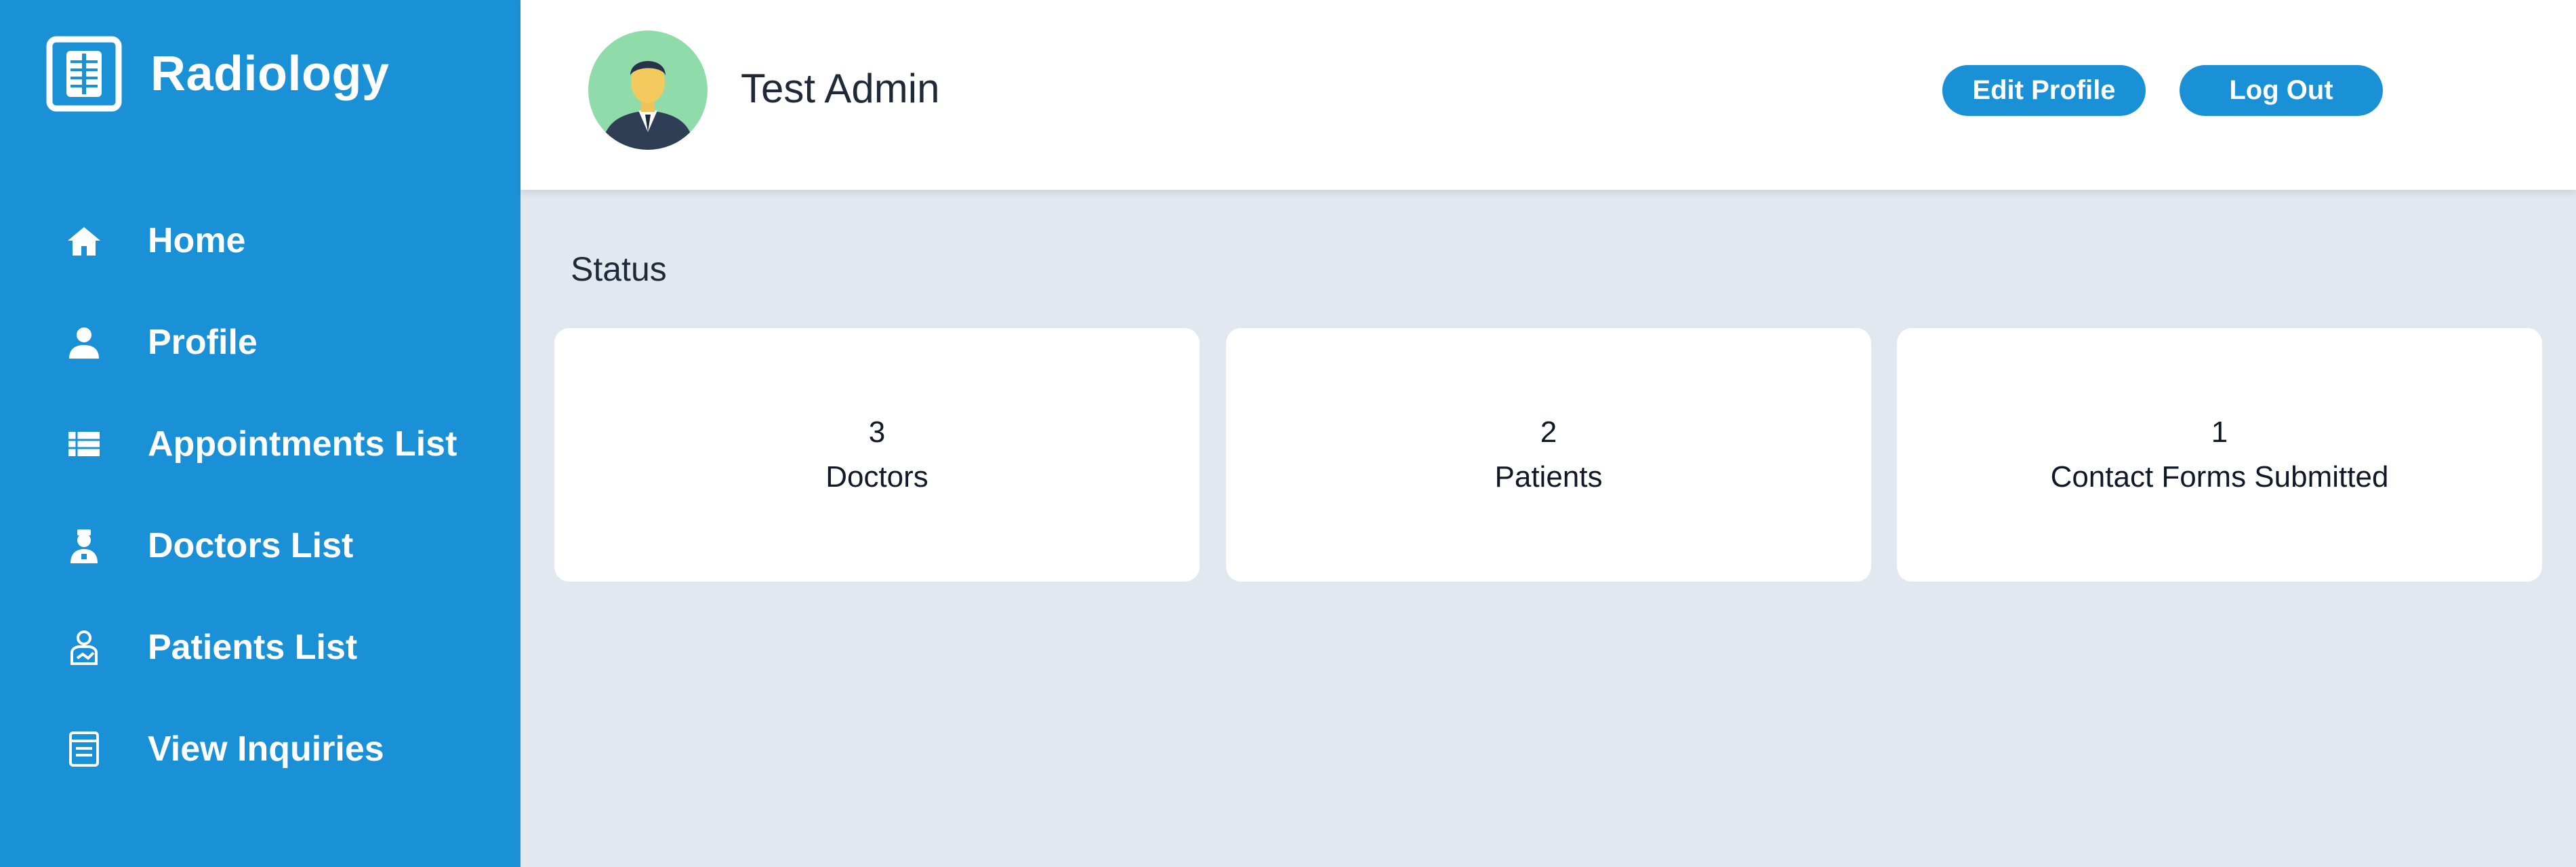 This screenshot has height=867, width=2576. What do you see at coordinates (84, 444) in the screenshot?
I see `list-icon` at bounding box center [84, 444].